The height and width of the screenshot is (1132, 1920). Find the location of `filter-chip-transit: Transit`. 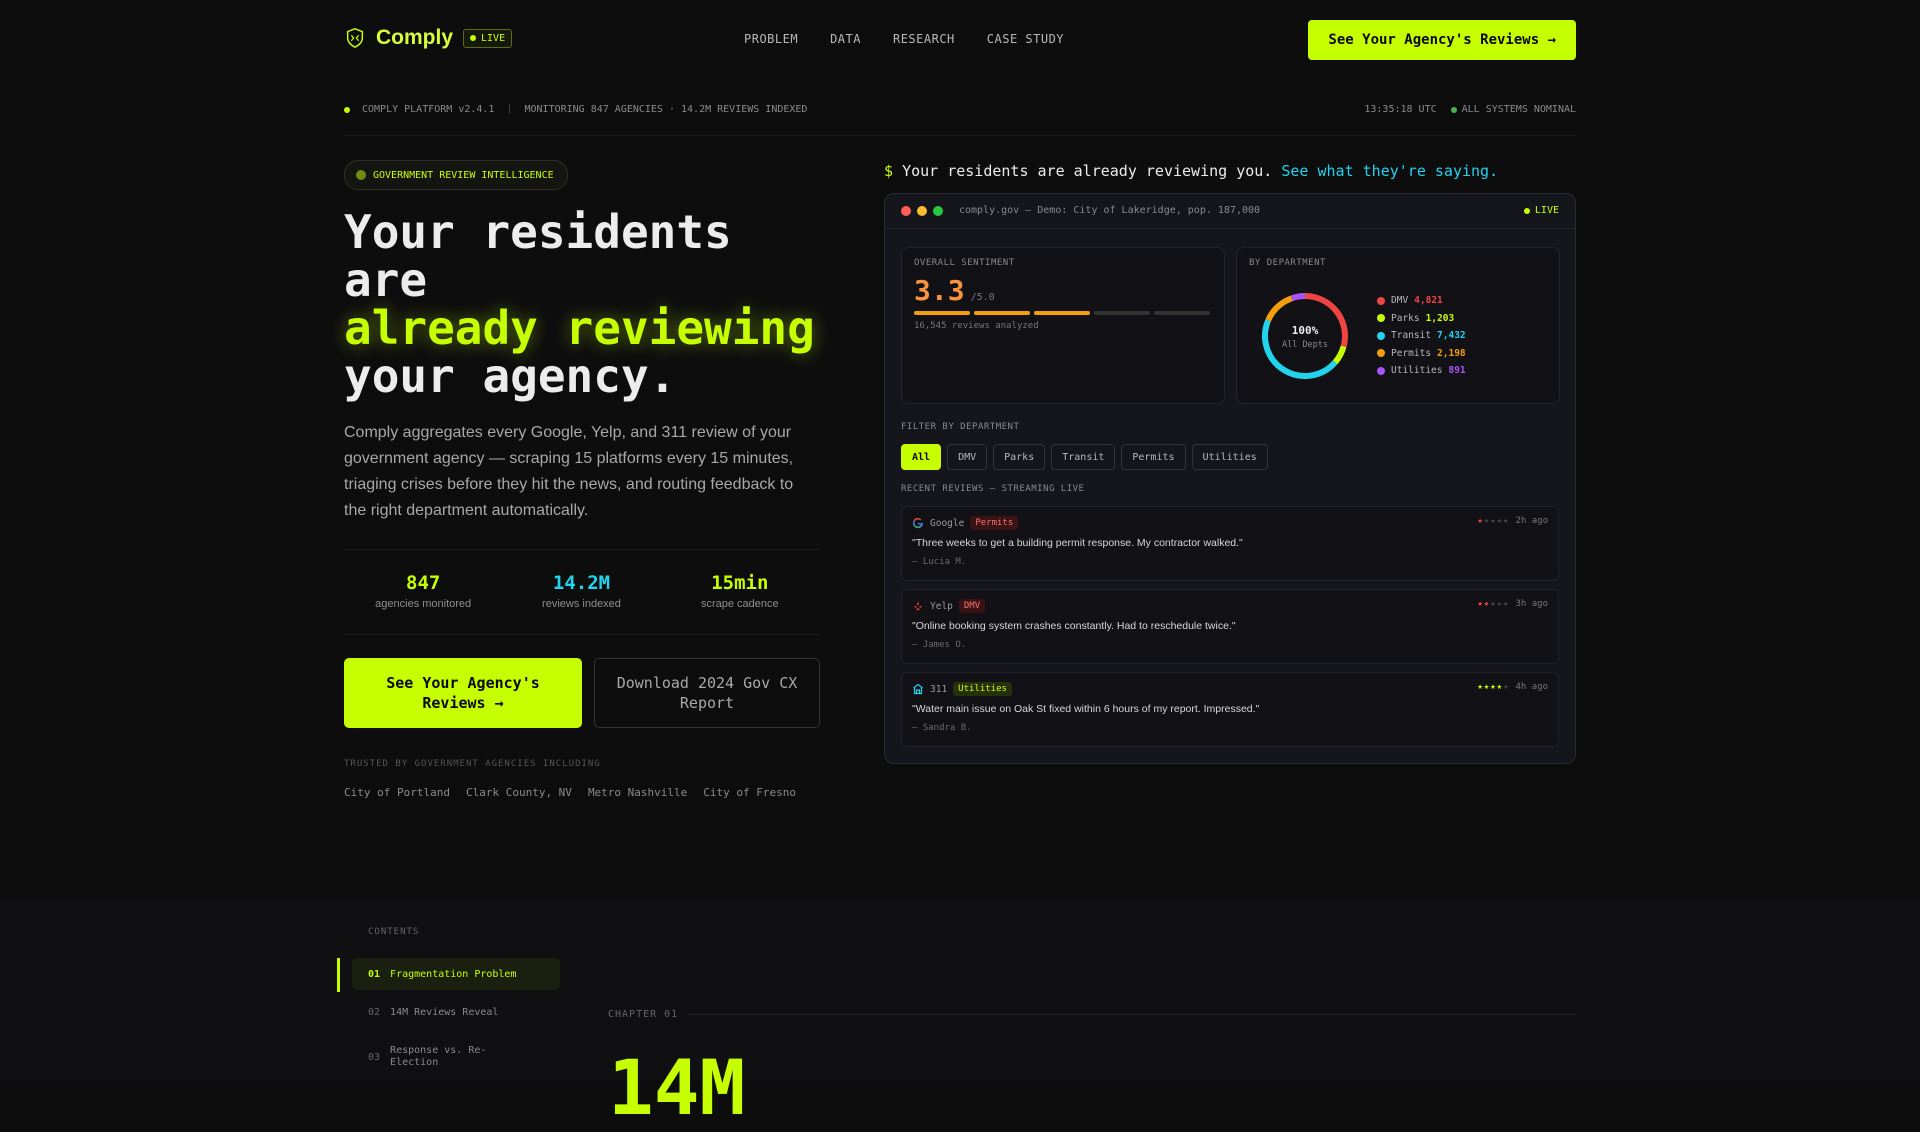

filter-chip-transit: Transit is located at coordinates (1083, 457).